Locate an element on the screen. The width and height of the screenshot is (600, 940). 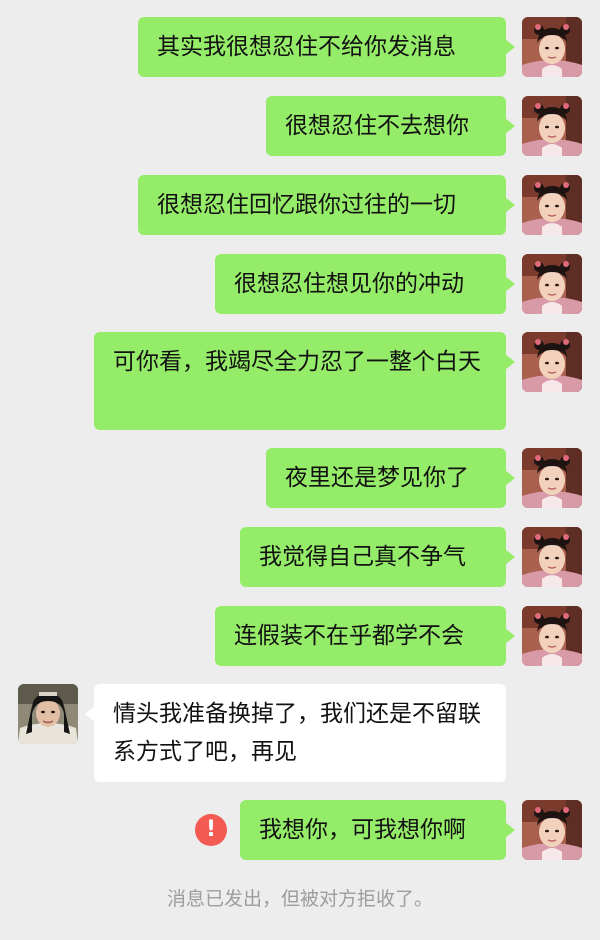
message-bubble: 很想忍住想见你的冲动 is located at coordinates (365, 284).